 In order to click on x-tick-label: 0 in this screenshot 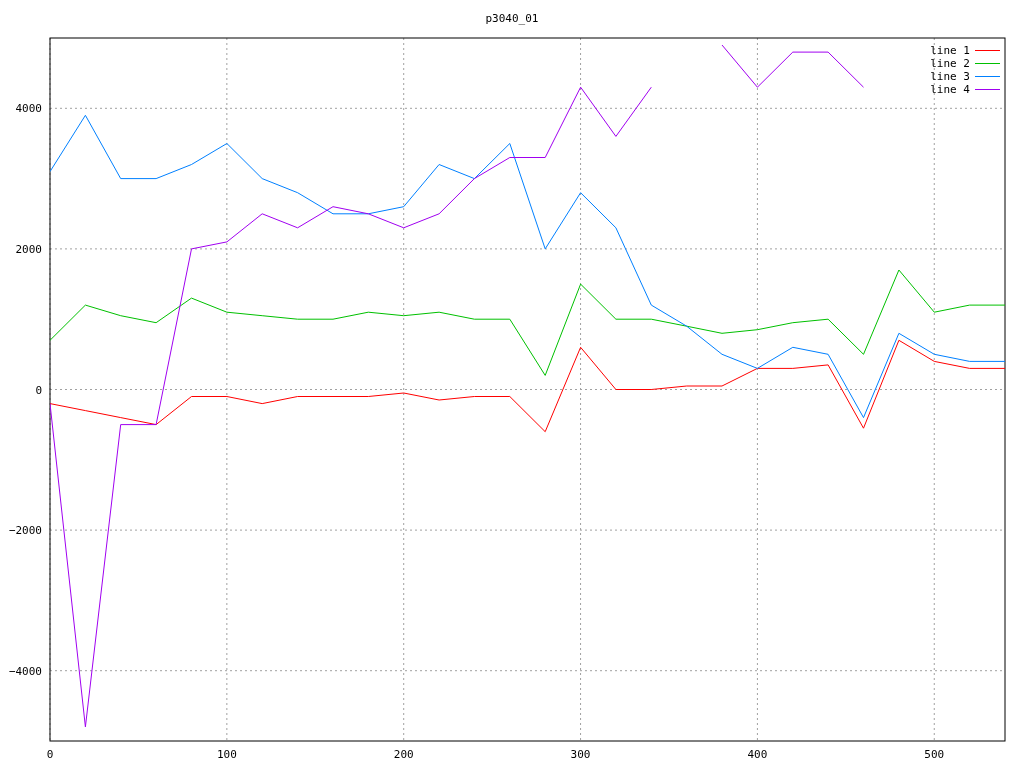, I will do `click(50, 754)`.